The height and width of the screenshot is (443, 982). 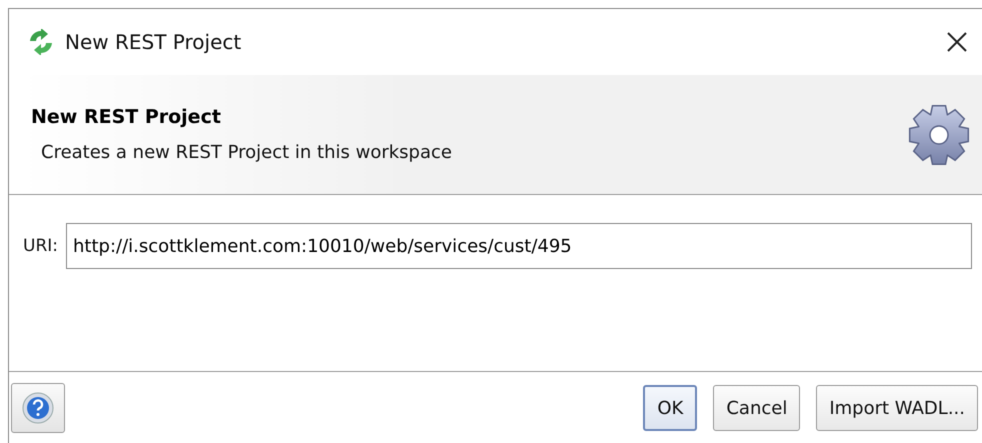 What do you see at coordinates (153, 42) in the screenshot?
I see `window-title: New REST Project` at bounding box center [153, 42].